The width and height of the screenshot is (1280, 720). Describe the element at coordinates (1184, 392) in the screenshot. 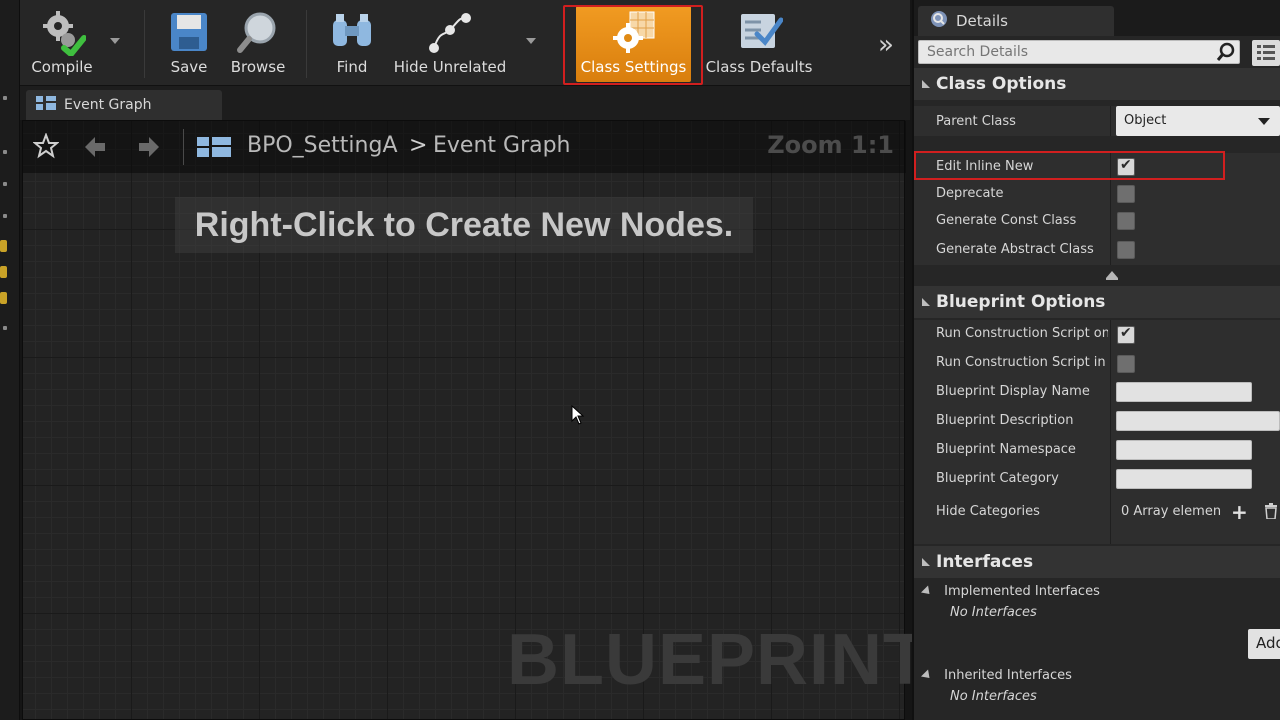

I see `blueprint-display-name-input` at that location.